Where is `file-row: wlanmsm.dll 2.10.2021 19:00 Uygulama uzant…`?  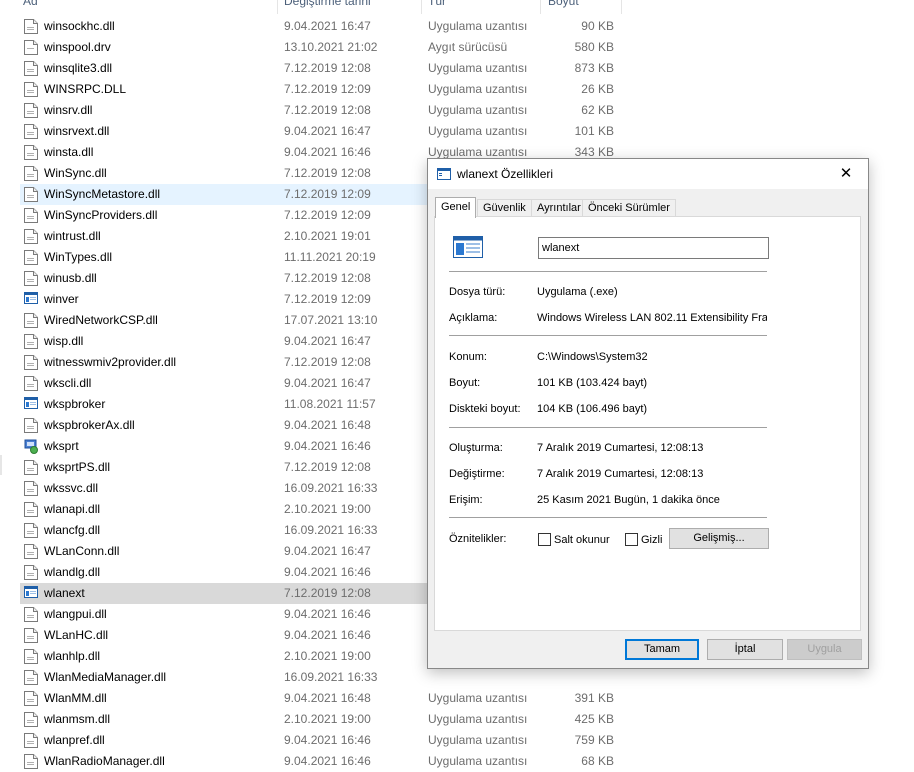 file-row: wlanmsm.dll 2.10.2021 19:00 Uygulama uzant… is located at coordinates (321, 719).